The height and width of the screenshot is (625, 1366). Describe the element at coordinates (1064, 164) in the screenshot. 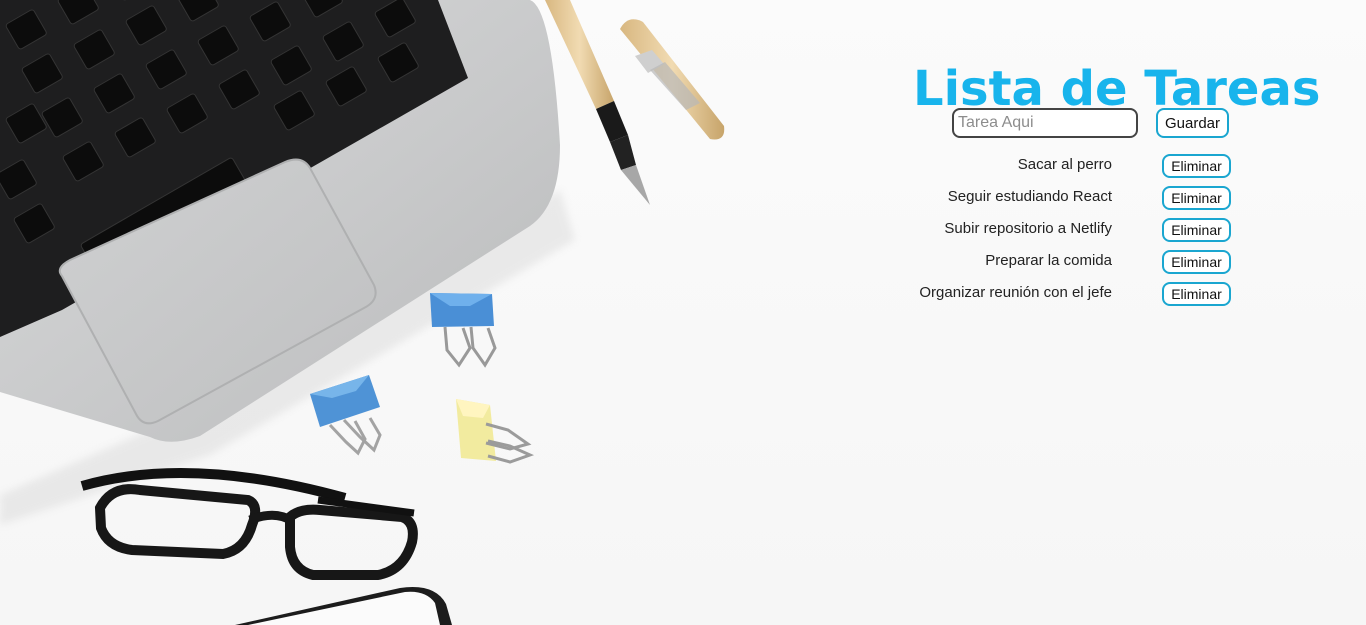

I see `task-text: Sacar al perro` at that location.